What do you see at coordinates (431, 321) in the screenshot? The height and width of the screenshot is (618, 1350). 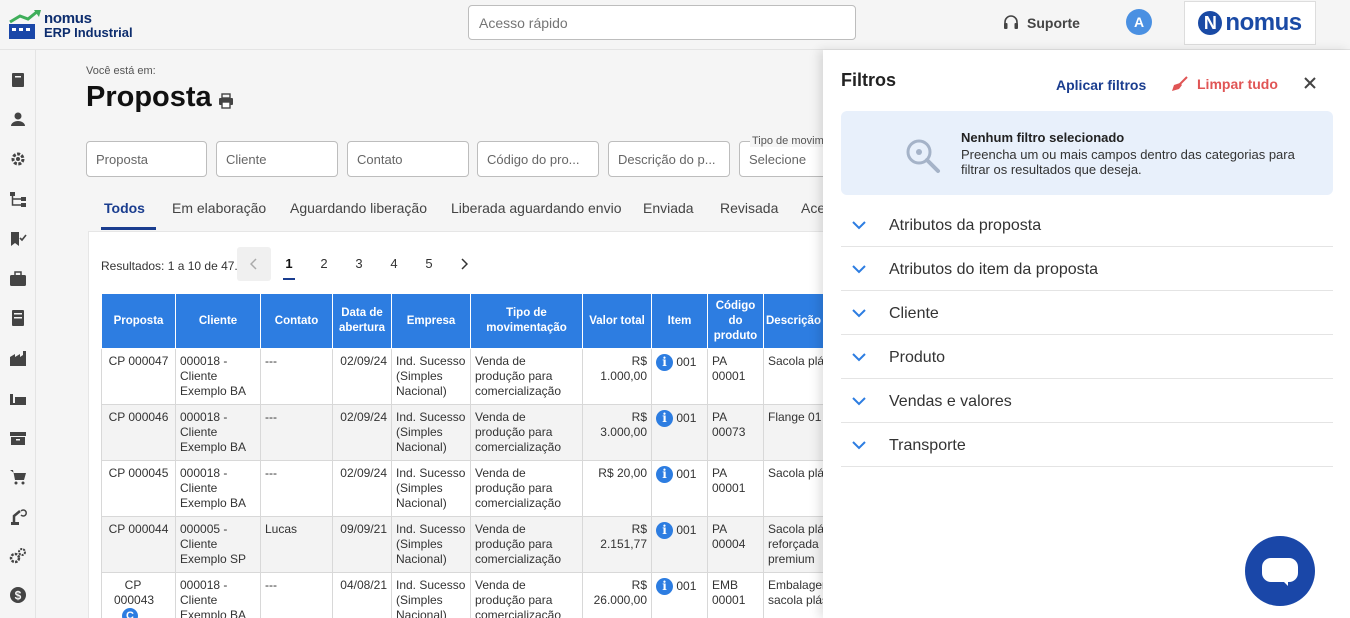 I see `col-header-empresa: Empresa` at bounding box center [431, 321].